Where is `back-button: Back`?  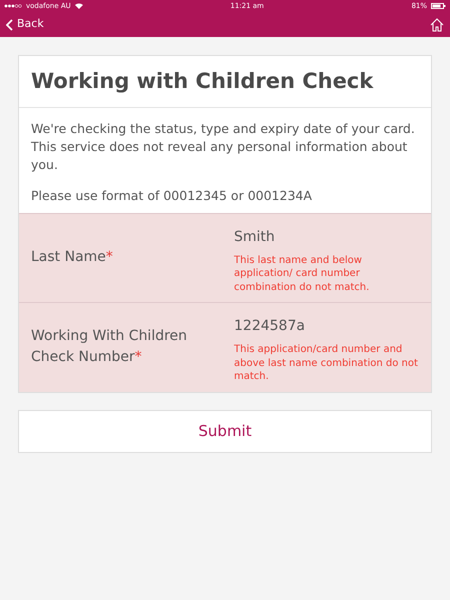
back-button: Back is located at coordinates (25, 24).